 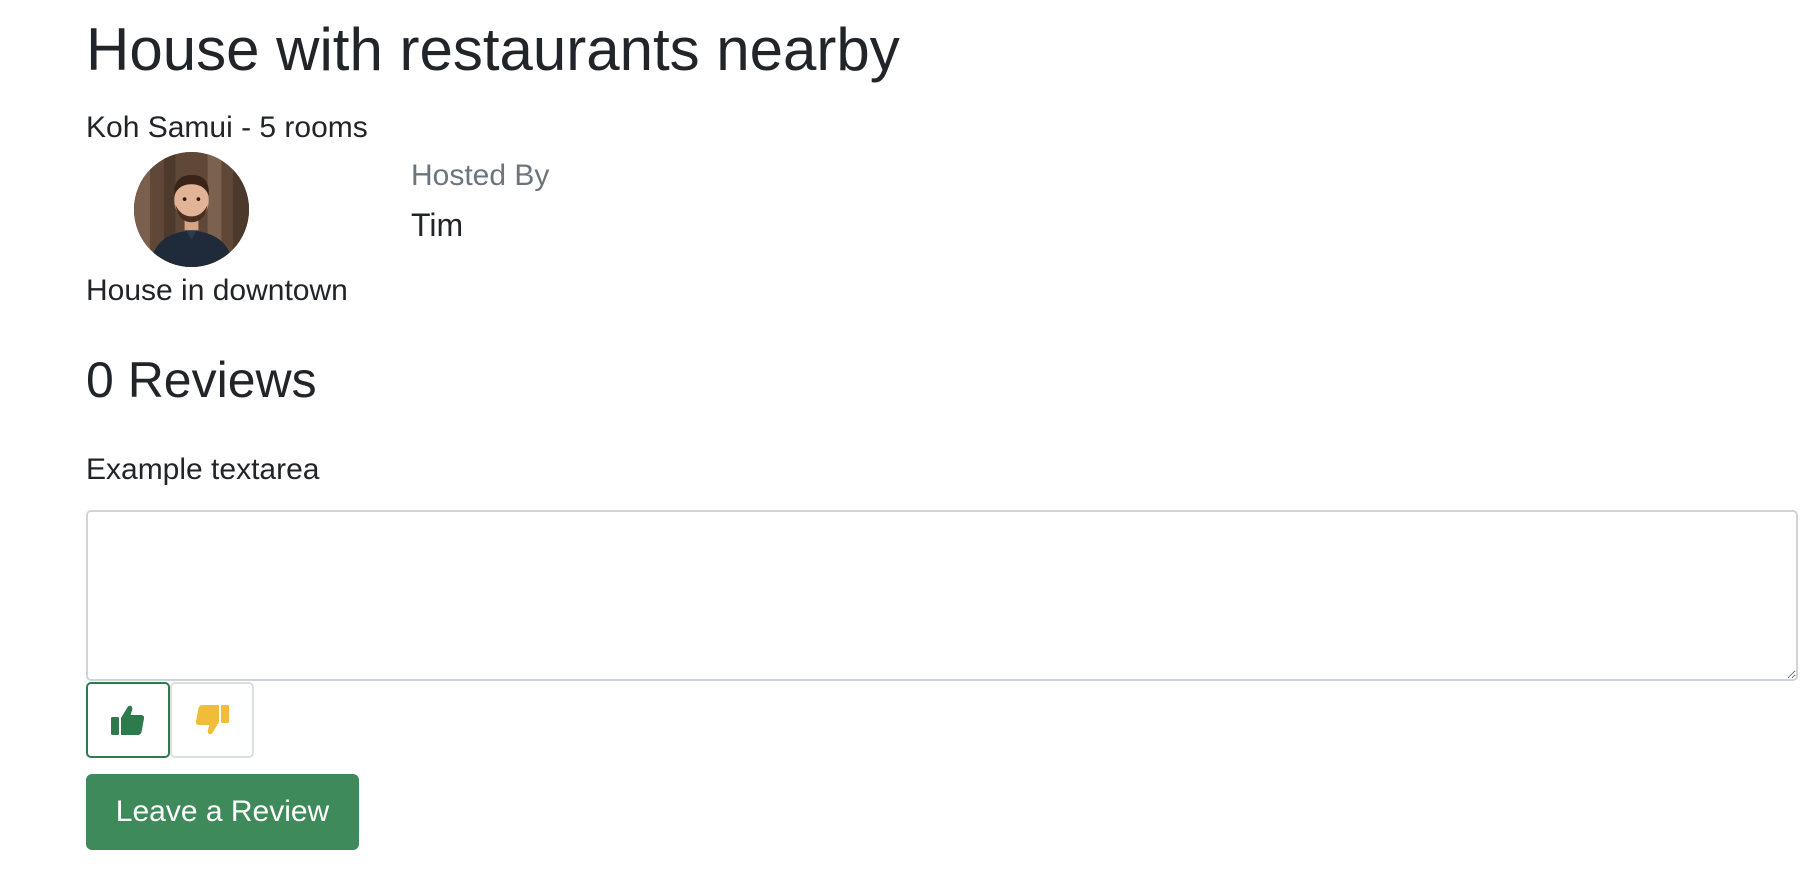 I want to click on leave-review-button: Leave a Review, so click(x=222, y=812).